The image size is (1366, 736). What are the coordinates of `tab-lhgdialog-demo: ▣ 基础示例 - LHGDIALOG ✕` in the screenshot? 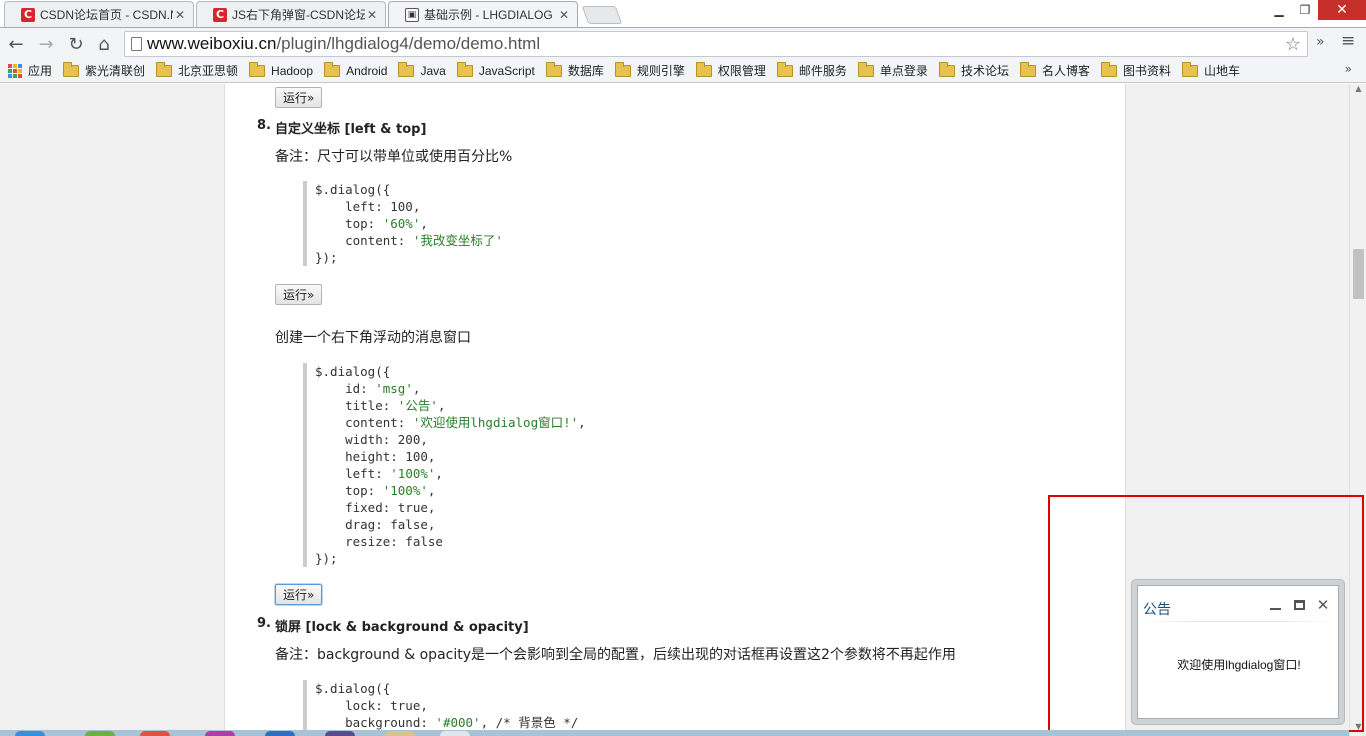 It's located at (483, 14).